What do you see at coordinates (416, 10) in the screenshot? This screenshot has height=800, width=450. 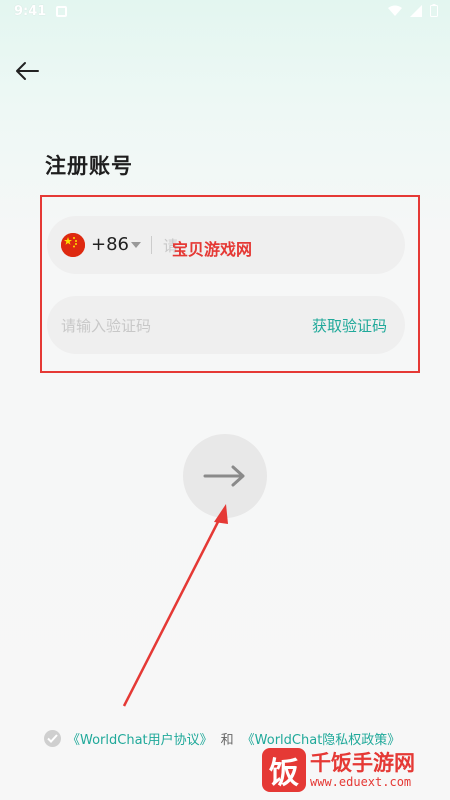 I see `signal-icon` at bounding box center [416, 10].